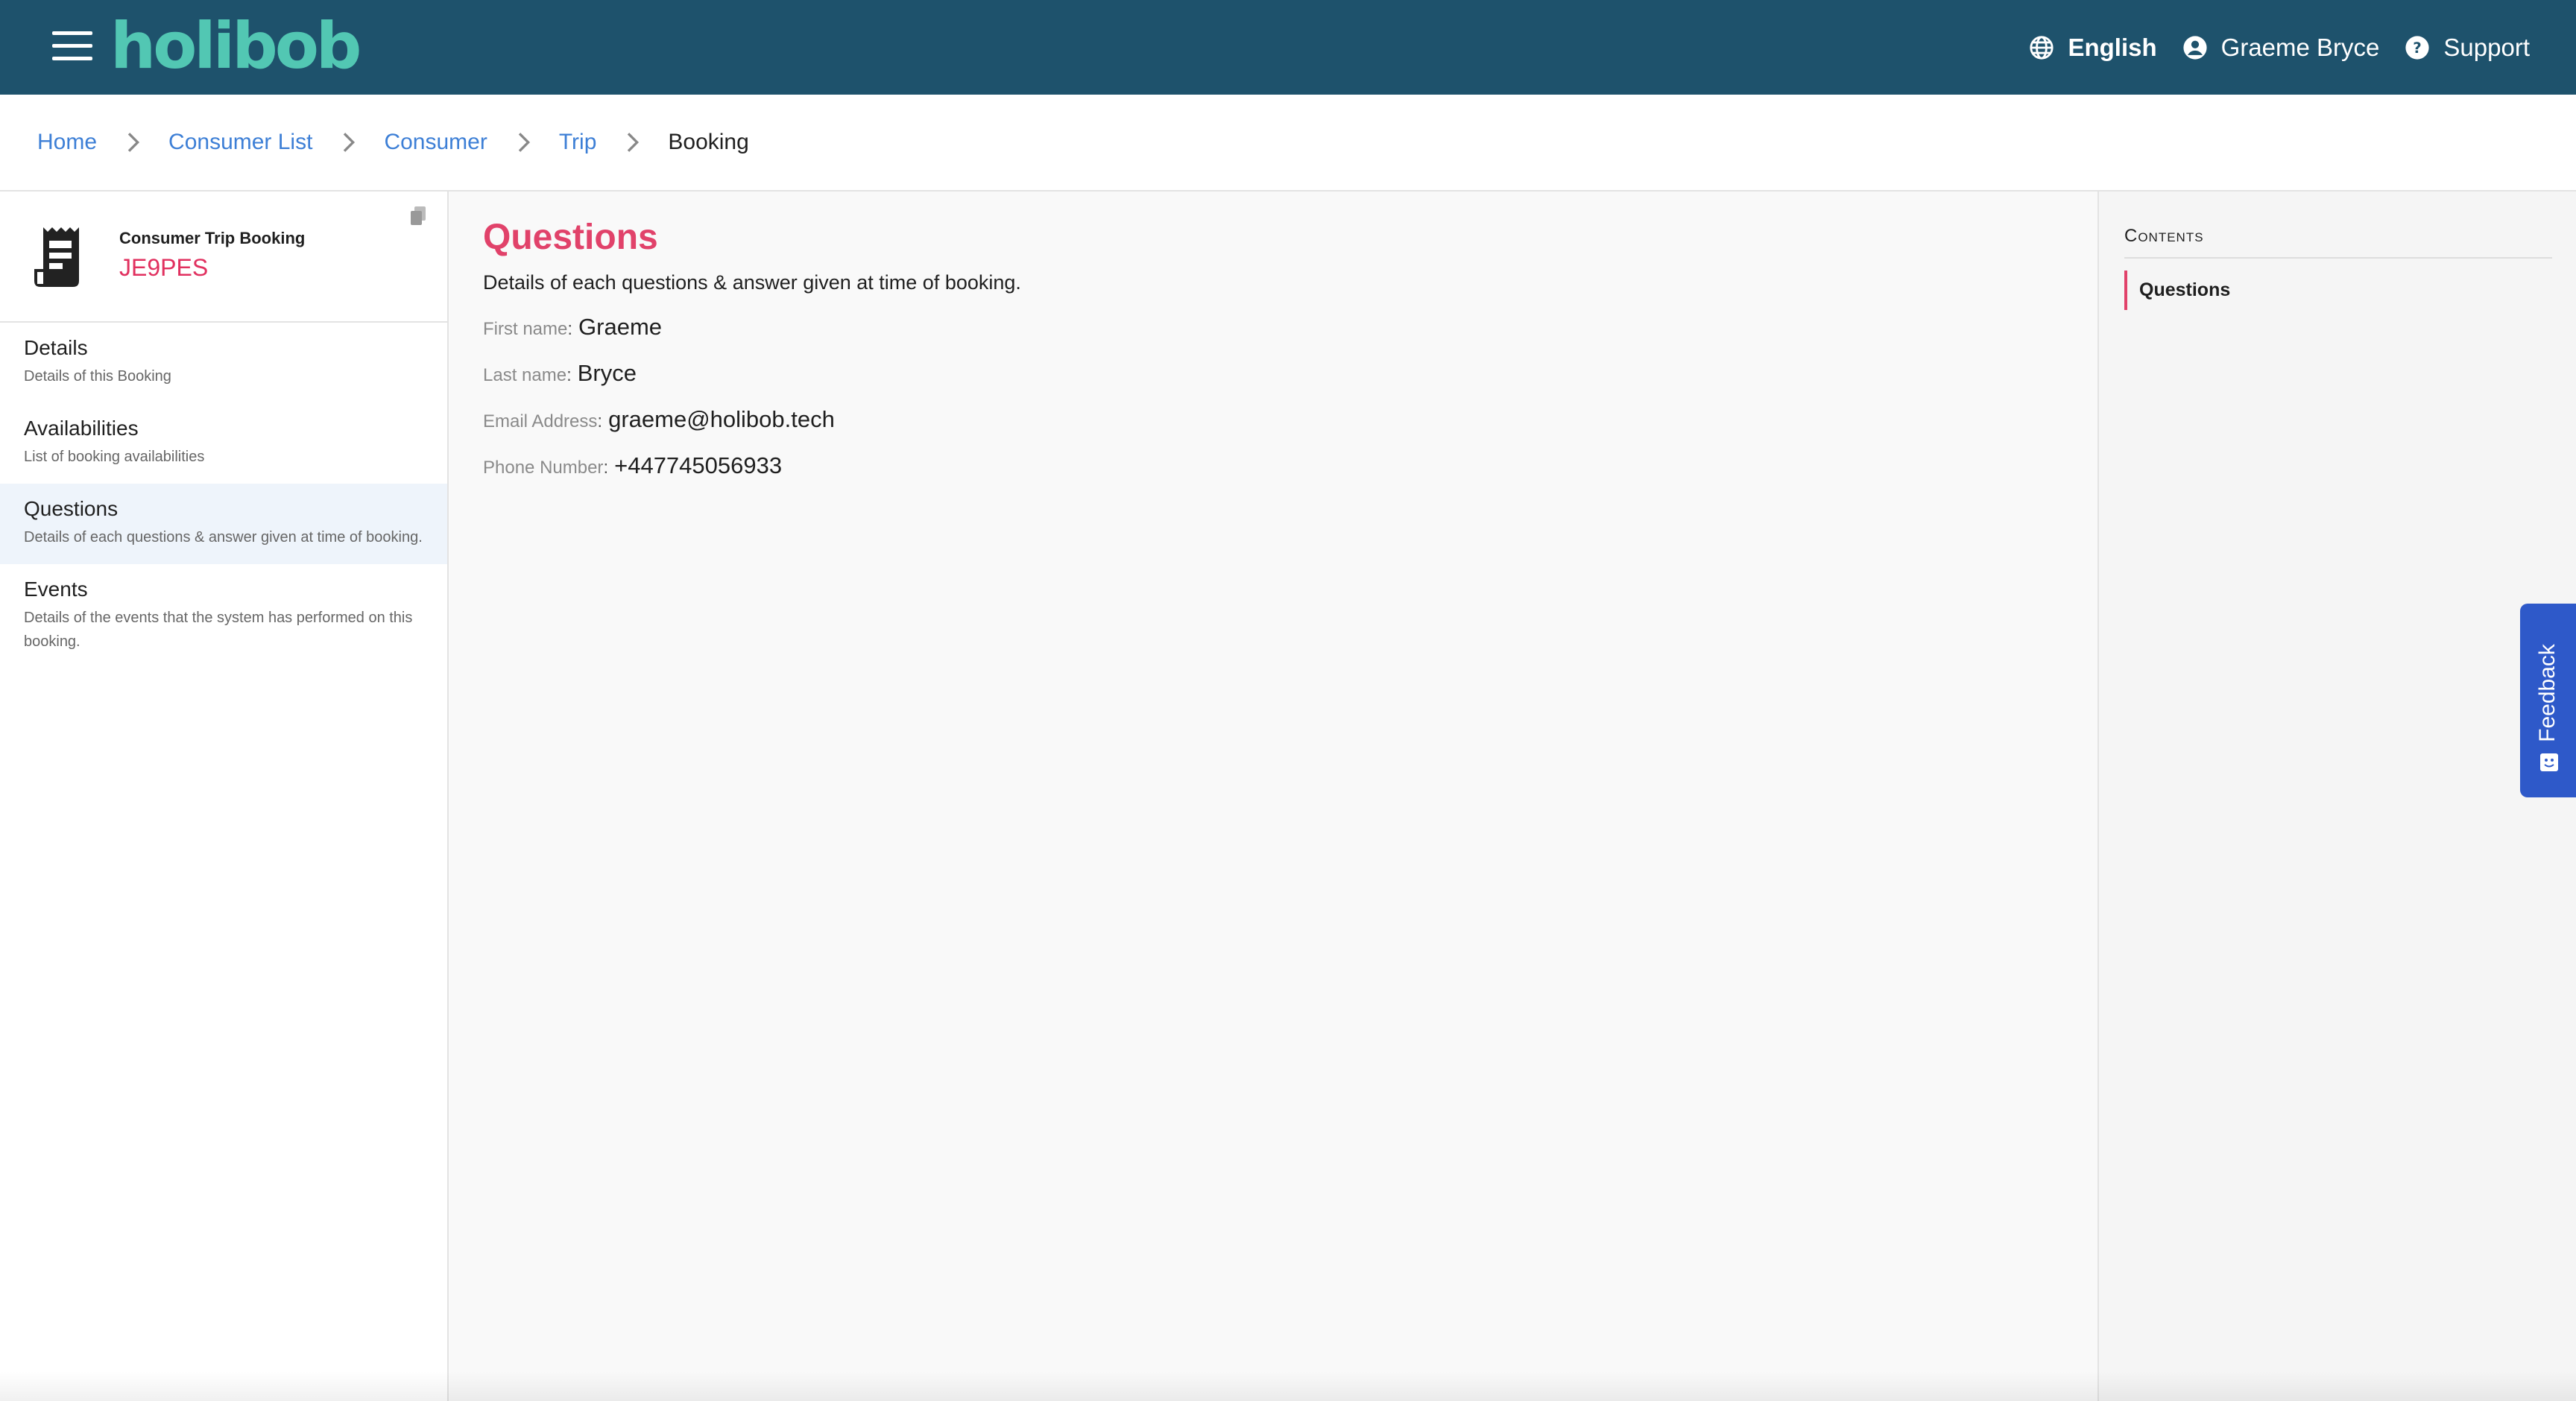  Describe the element at coordinates (2112, 47) in the screenshot. I see `language-label: English` at that location.